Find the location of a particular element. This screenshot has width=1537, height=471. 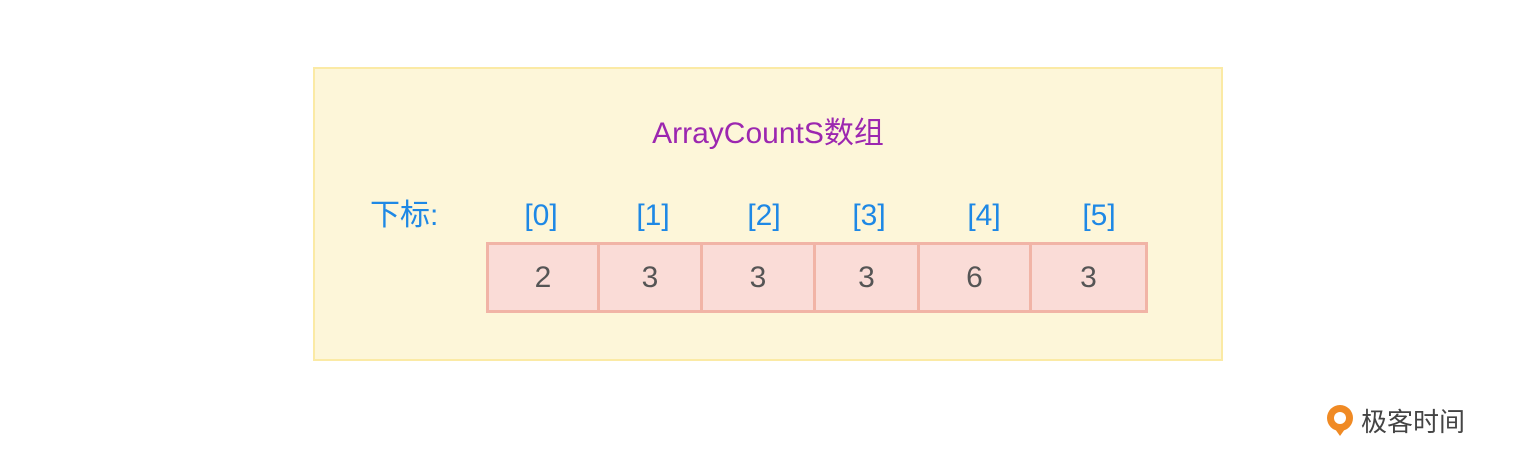

brand-logo: 极客时间 is located at coordinates (1394, 420).